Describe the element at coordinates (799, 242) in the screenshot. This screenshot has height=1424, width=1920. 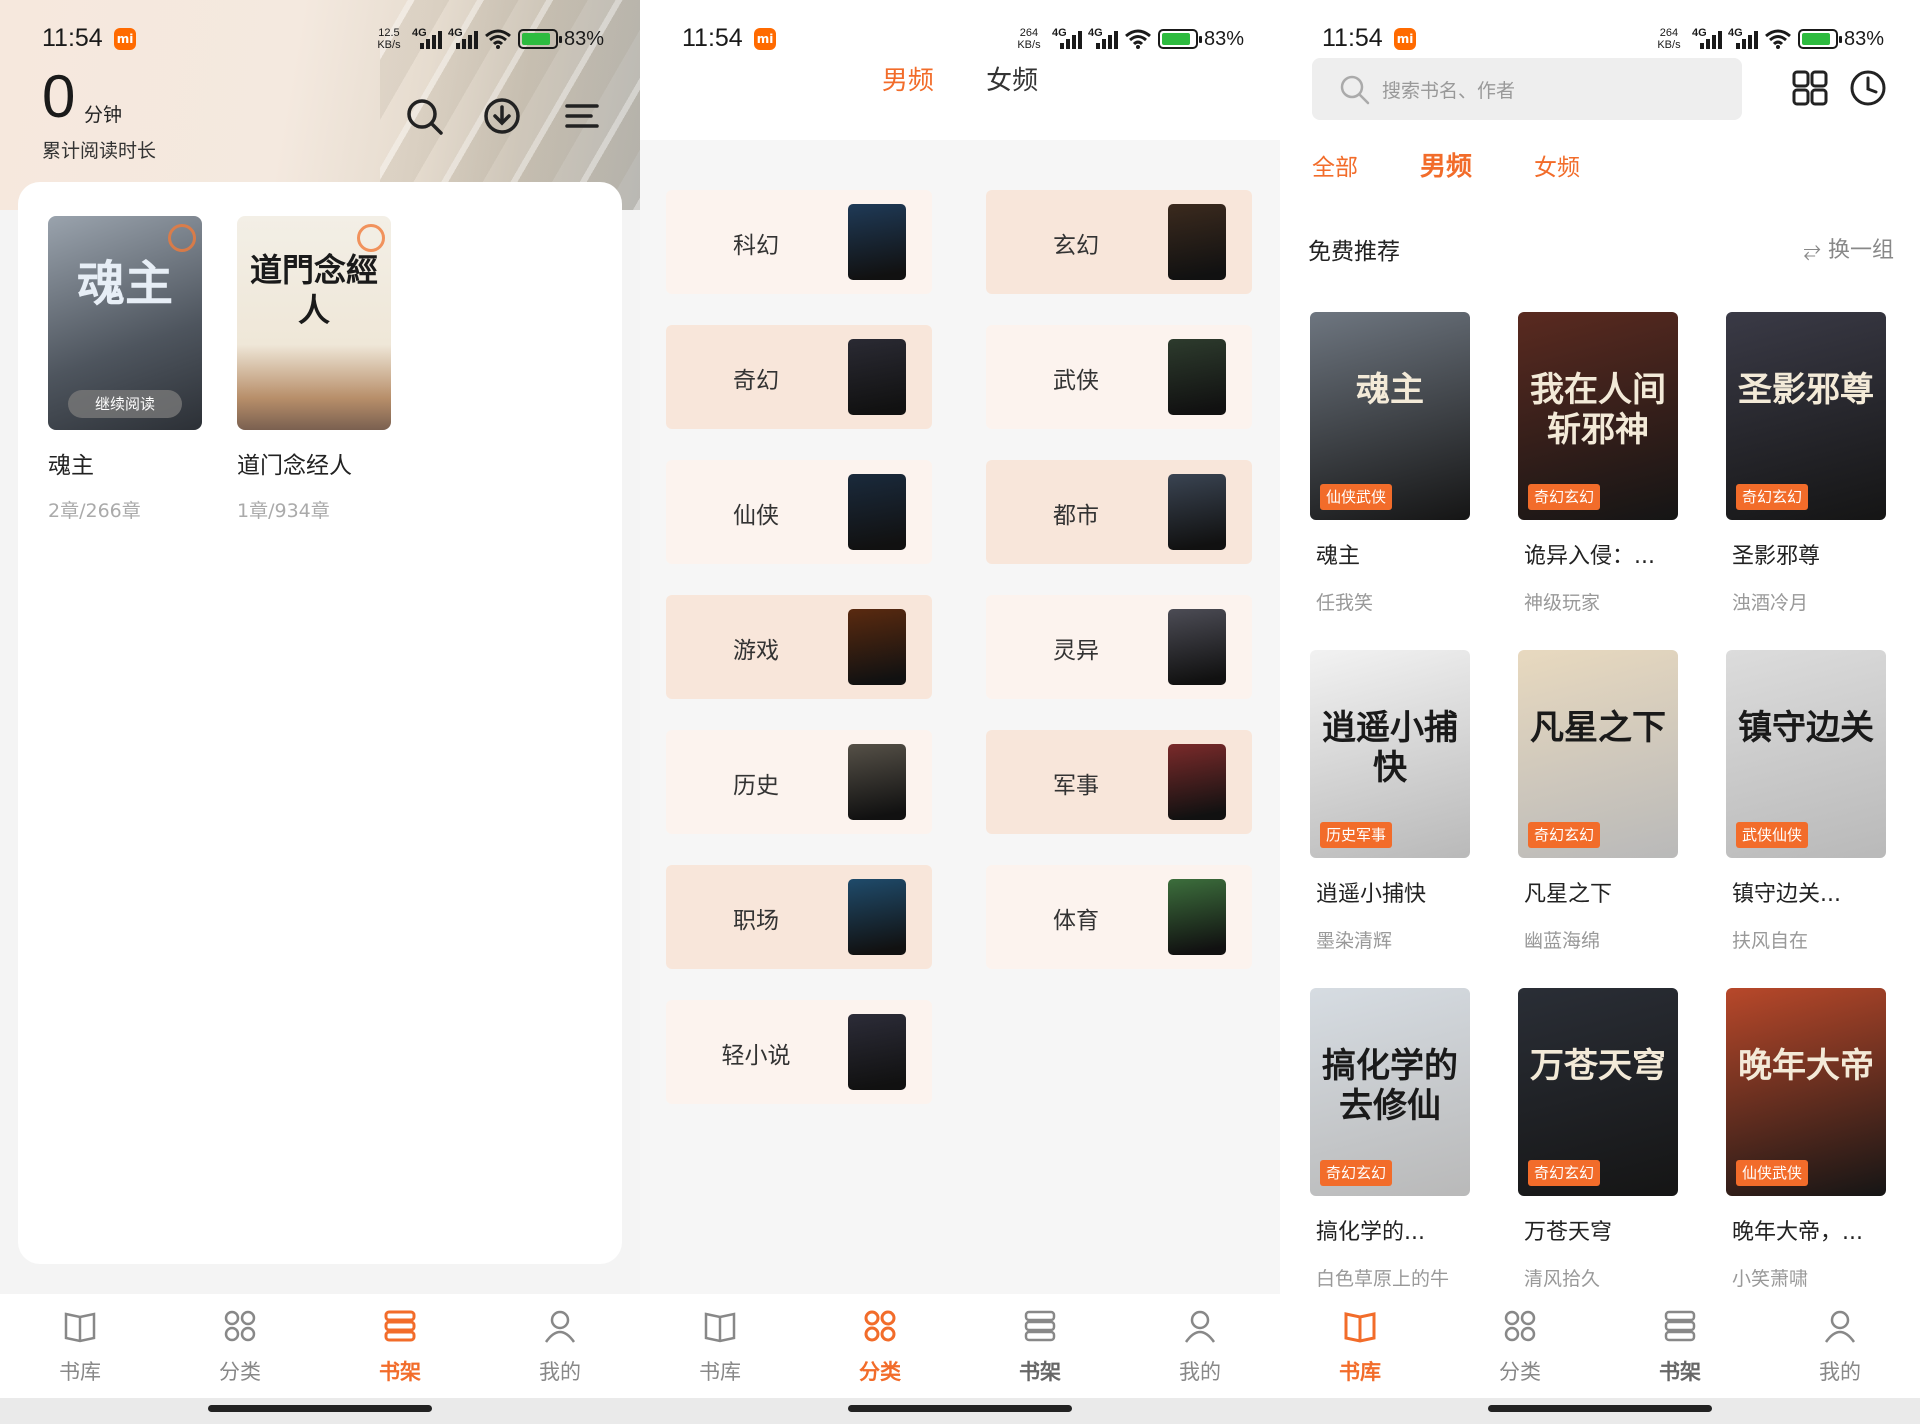
I see `category-item: 科幻` at that location.